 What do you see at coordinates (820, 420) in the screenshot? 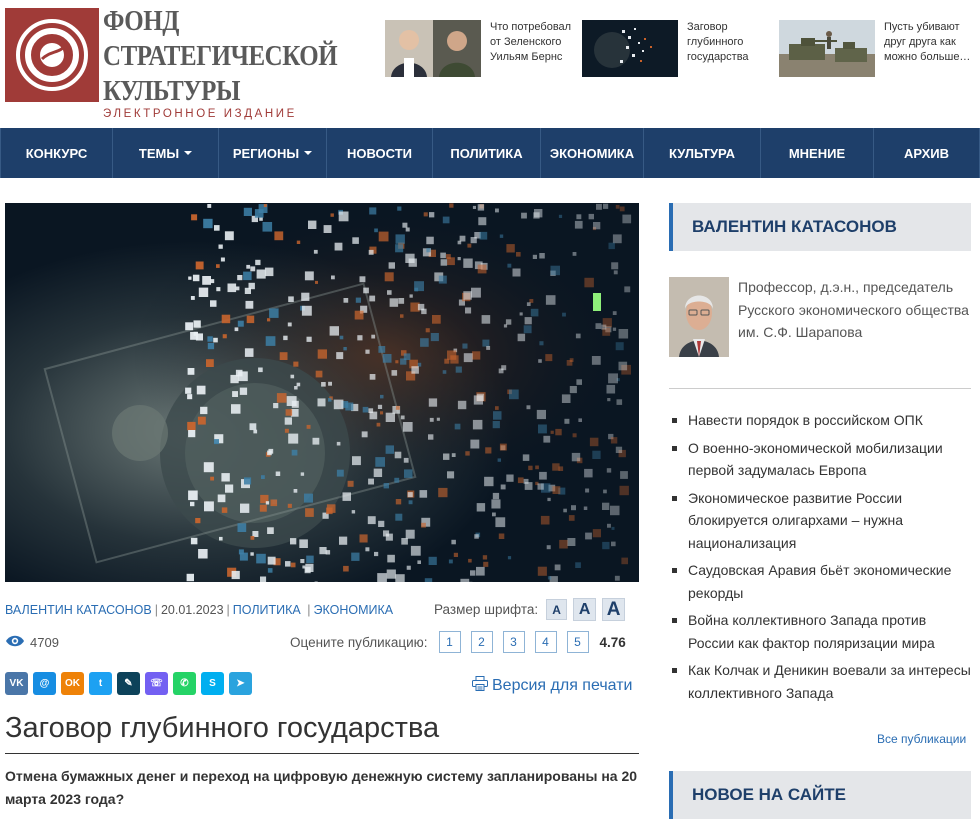
I see `sidebar-article-link: Навести порядок в российском ОПК` at bounding box center [820, 420].